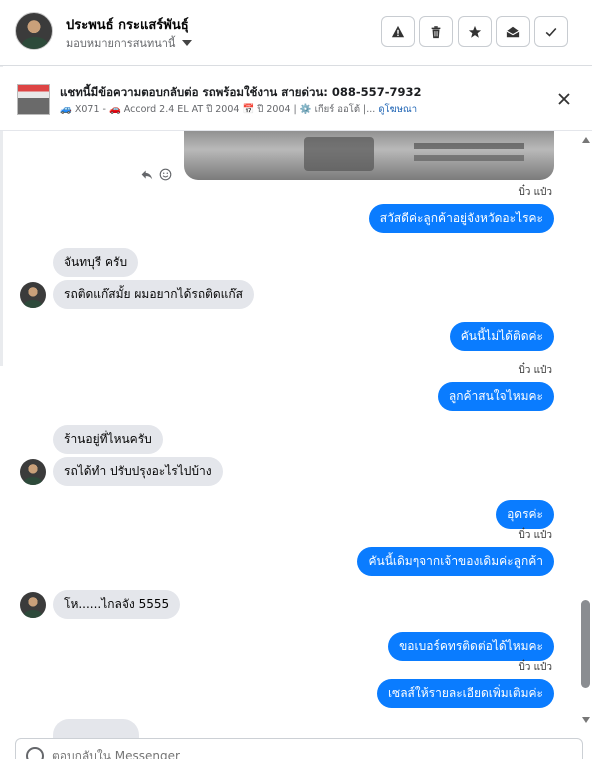 The height and width of the screenshot is (759, 592). I want to click on check-icon, so click(551, 32).